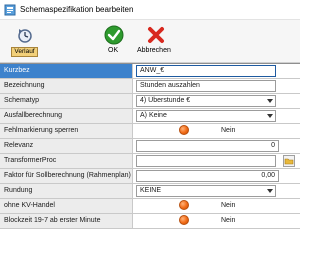 Image resolution: width=320 pixels, height=253 pixels. I want to click on relevanz-input: 0, so click(207, 146).